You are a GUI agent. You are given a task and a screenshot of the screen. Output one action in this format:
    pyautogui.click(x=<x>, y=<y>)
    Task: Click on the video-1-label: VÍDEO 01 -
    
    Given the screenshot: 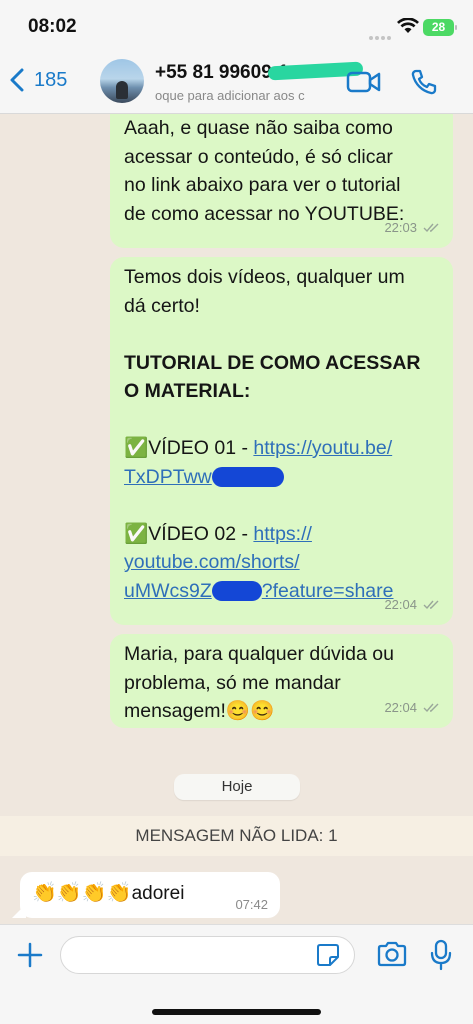 What is the action you would take?
    pyautogui.click(x=201, y=448)
    